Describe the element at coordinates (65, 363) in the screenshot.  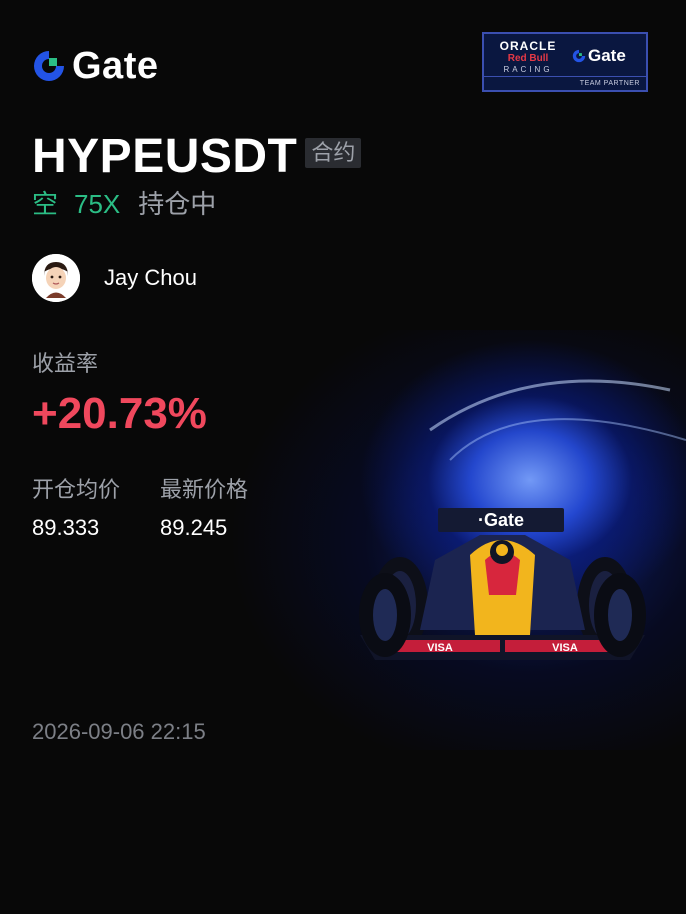
I see `roi-label: 收益率` at that location.